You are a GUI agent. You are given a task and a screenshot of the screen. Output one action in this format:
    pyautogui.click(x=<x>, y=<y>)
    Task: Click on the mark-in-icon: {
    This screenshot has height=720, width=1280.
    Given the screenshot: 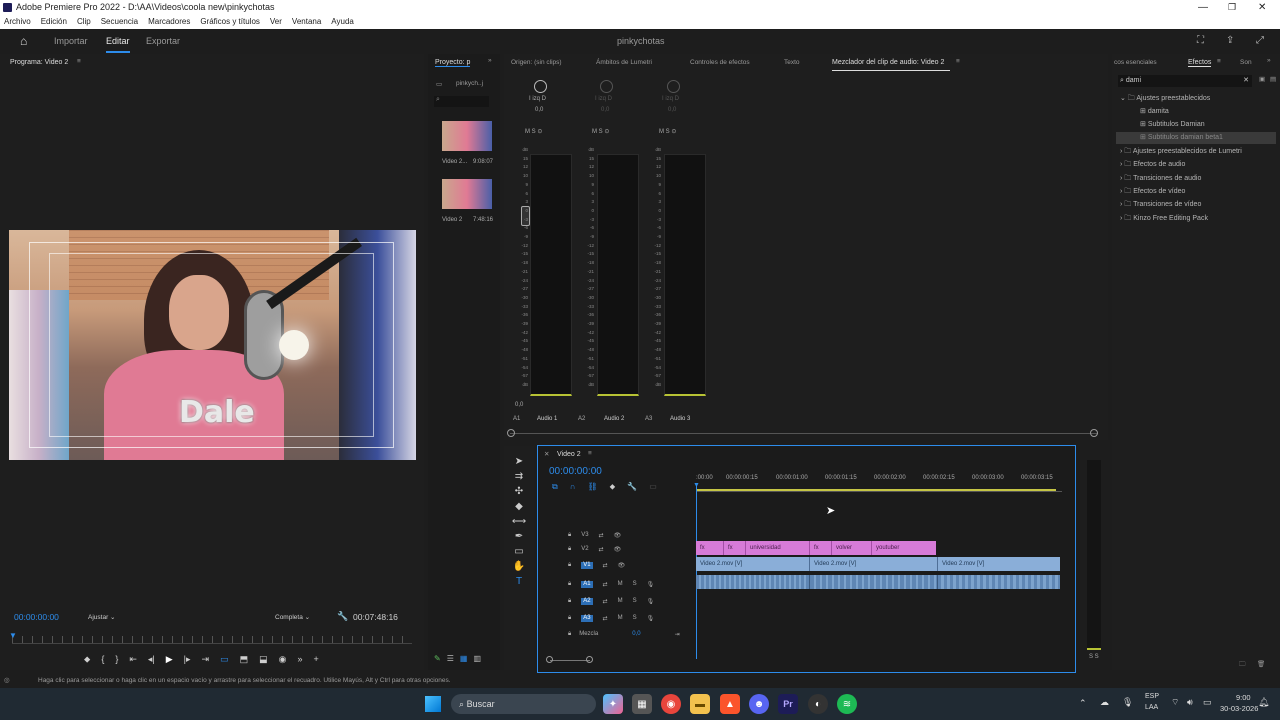 What is the action you would take?
    pyautogui.click(x=102, y=661)
    